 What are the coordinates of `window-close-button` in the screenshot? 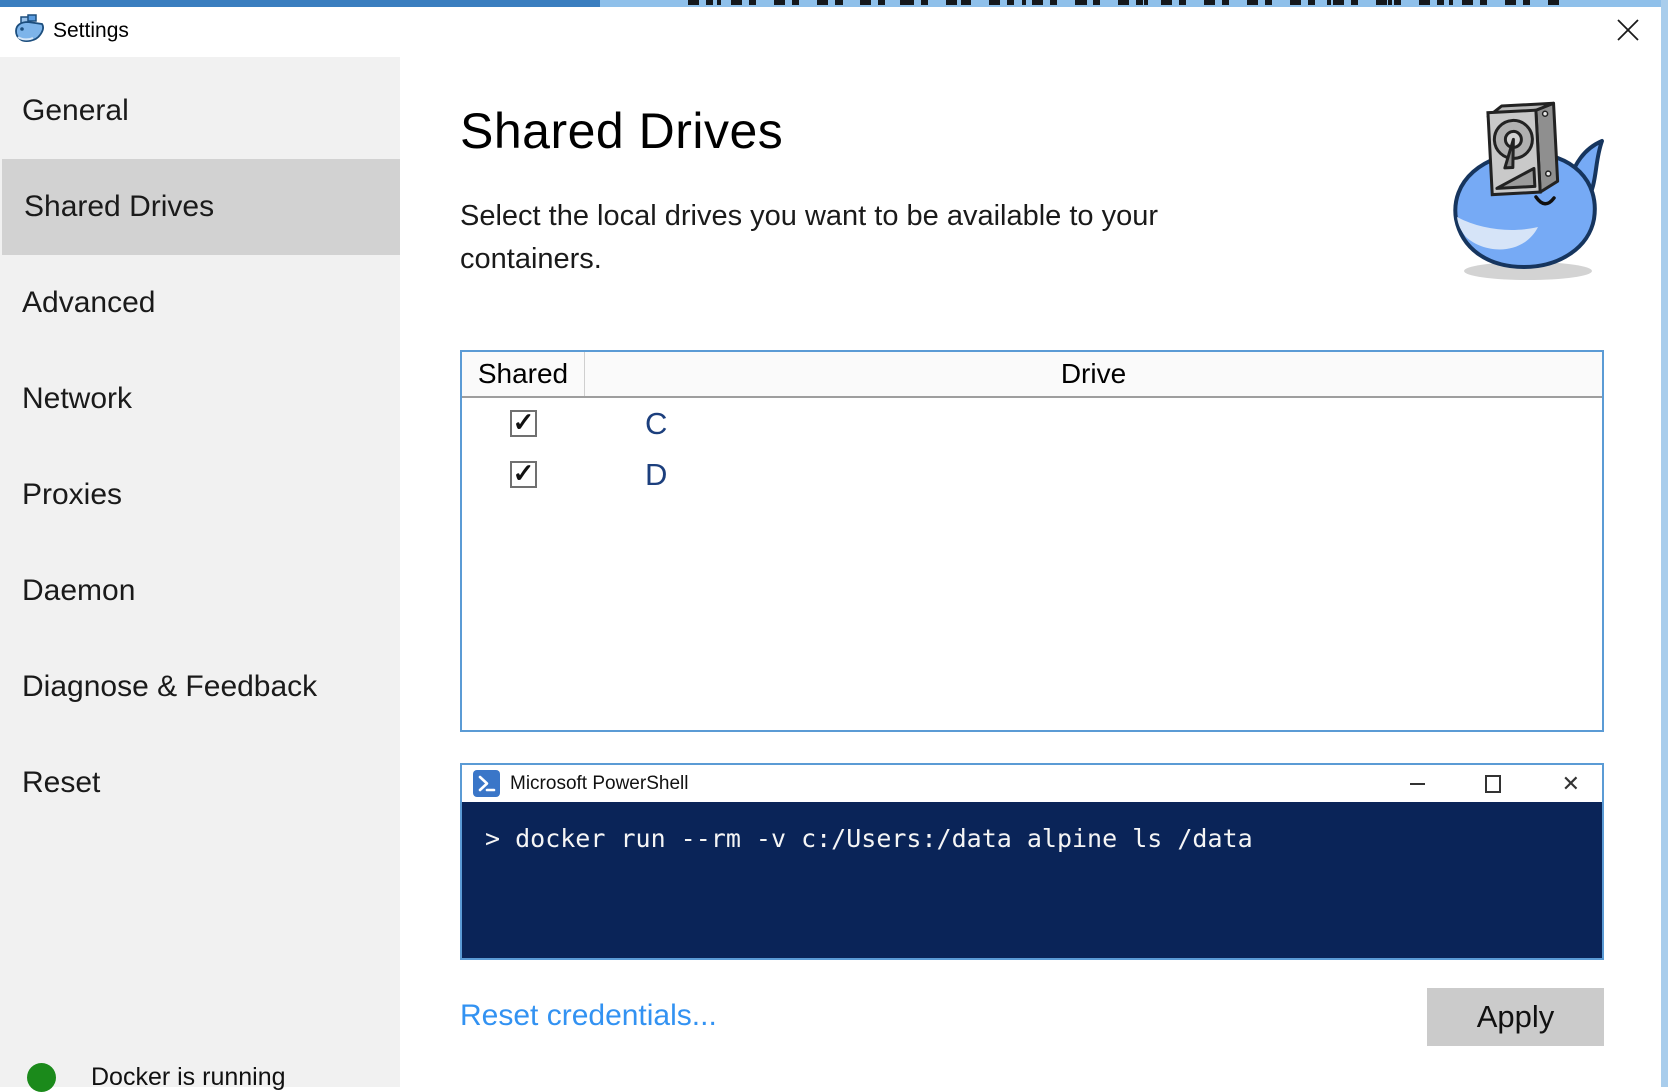 It's located at (1628, 30).